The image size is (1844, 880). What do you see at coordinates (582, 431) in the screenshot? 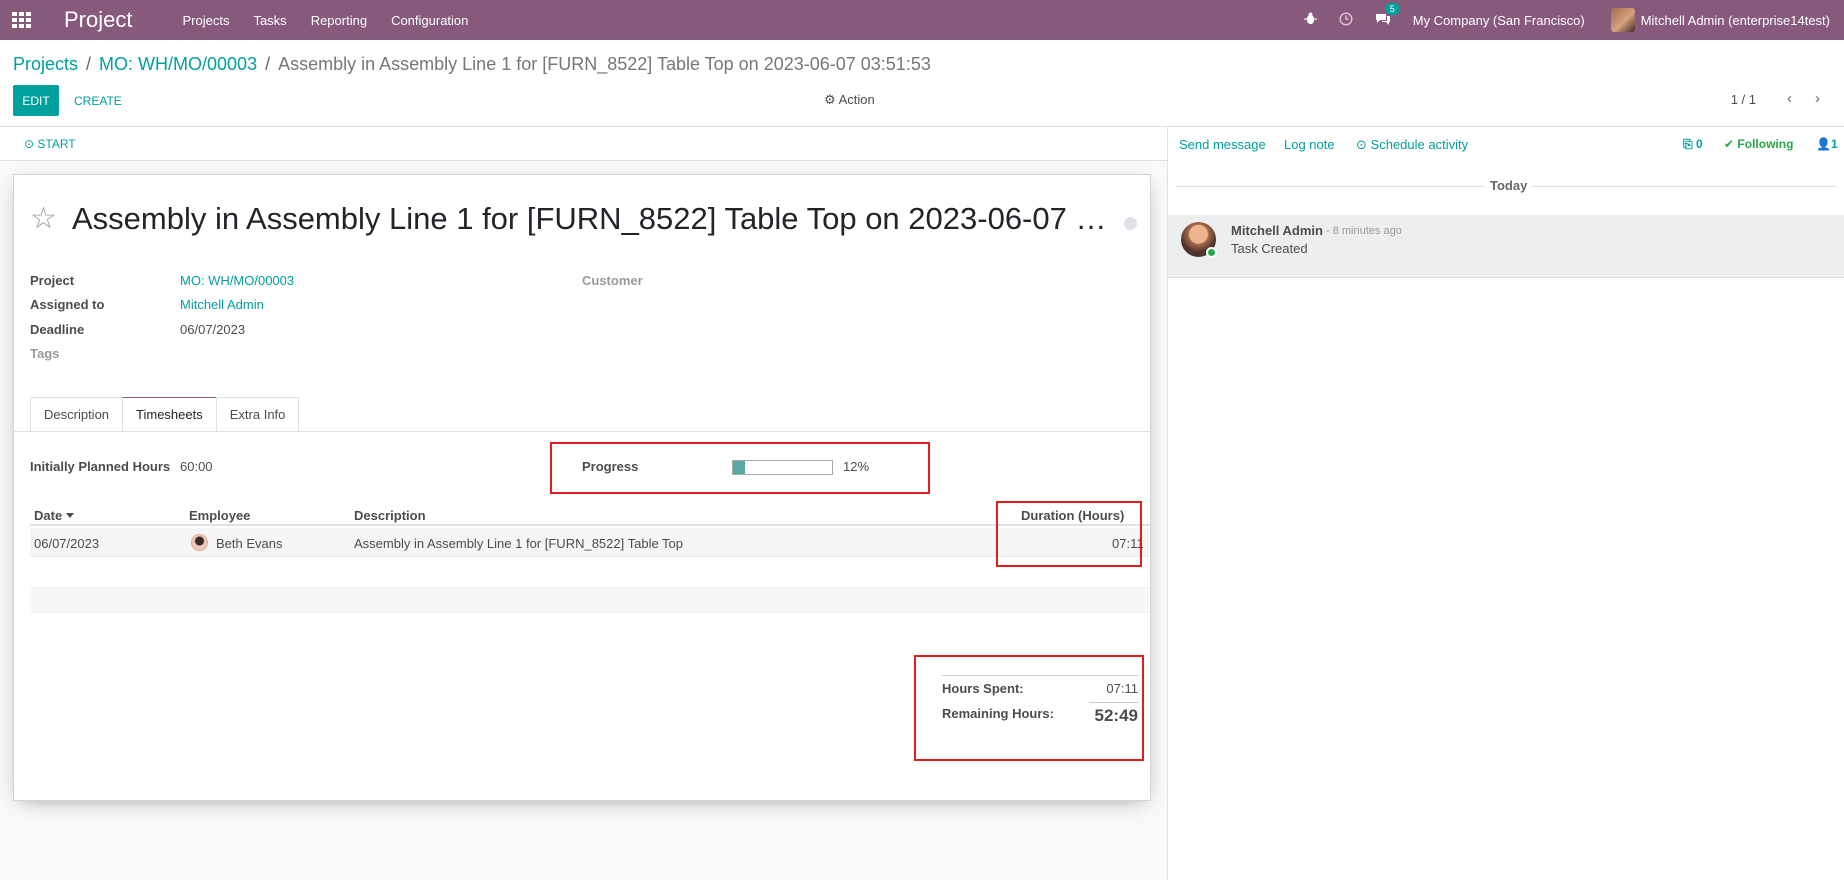
I see `tab-divider` at bounding box center [582, 431].